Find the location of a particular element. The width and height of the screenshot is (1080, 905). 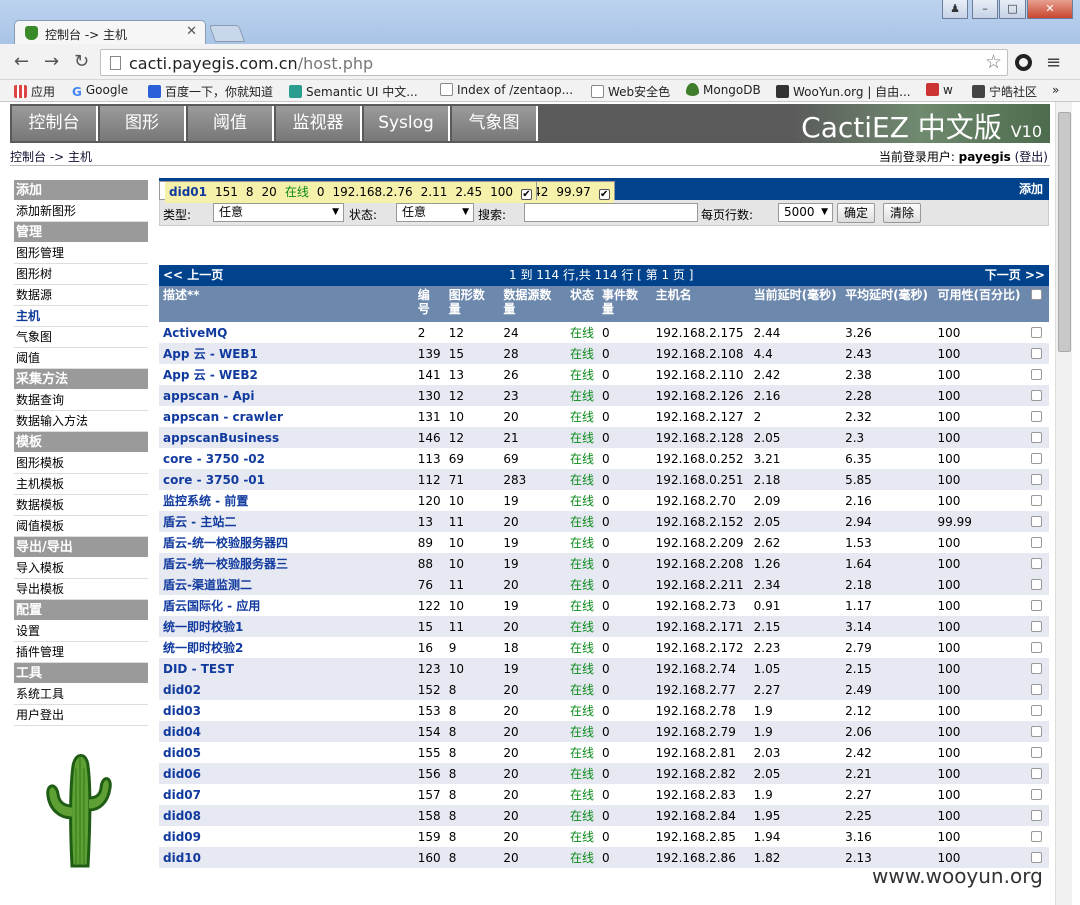

prev-page-link: << 上一页 is located at coordinates (193, 275).